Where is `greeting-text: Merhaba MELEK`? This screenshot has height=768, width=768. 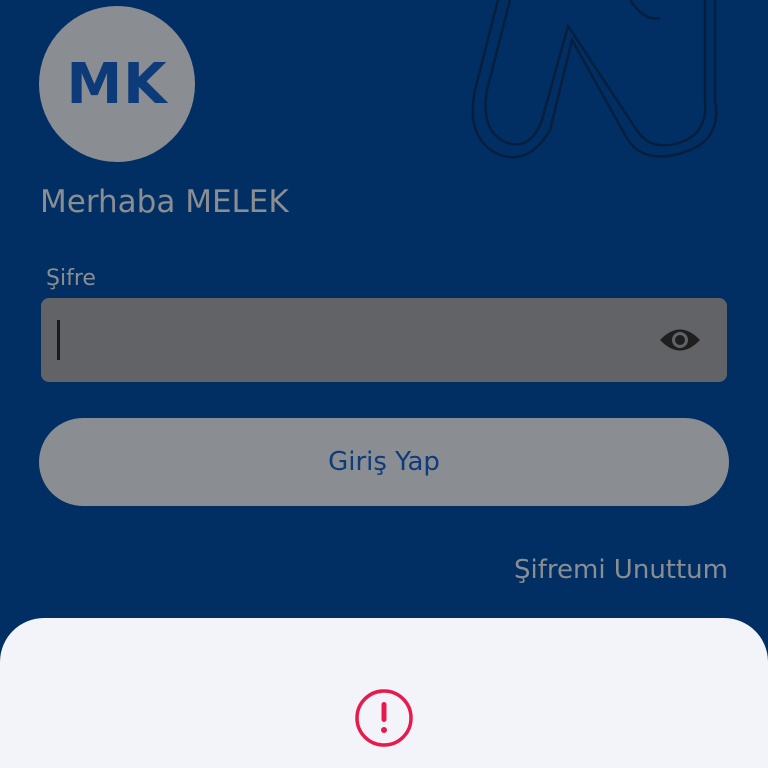
greeting-text: Merhaba MELEK is located at coordinates (164, 202).